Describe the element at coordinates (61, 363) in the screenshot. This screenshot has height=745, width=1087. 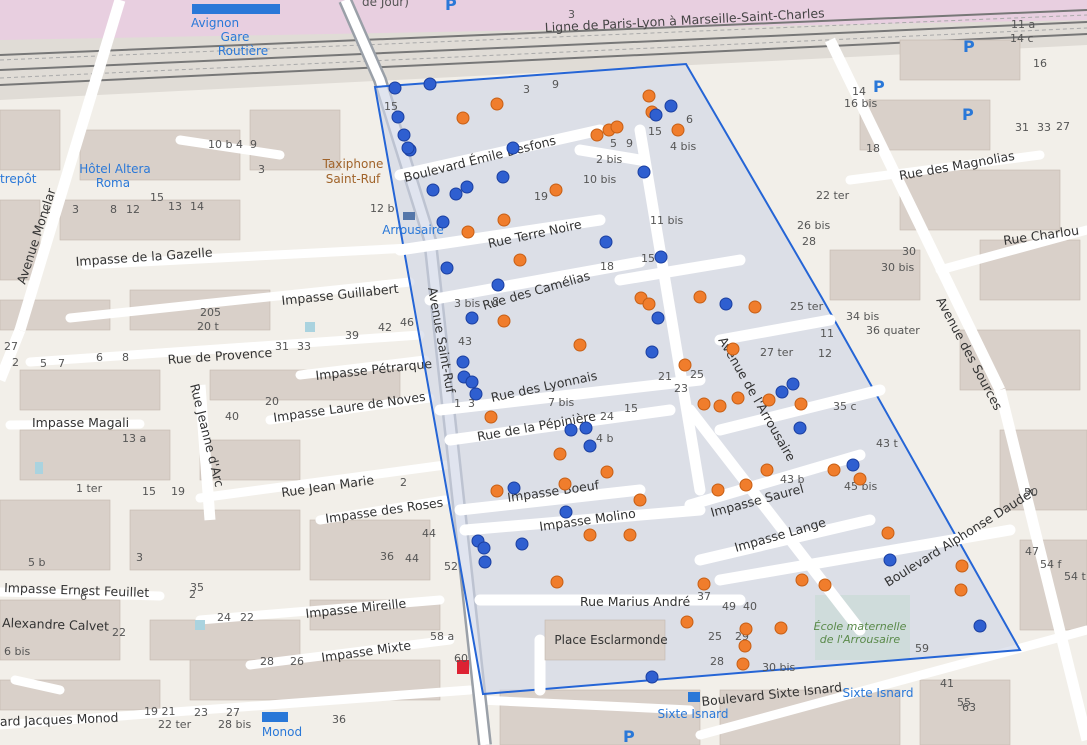
I see `svg-text: 7` at that location.